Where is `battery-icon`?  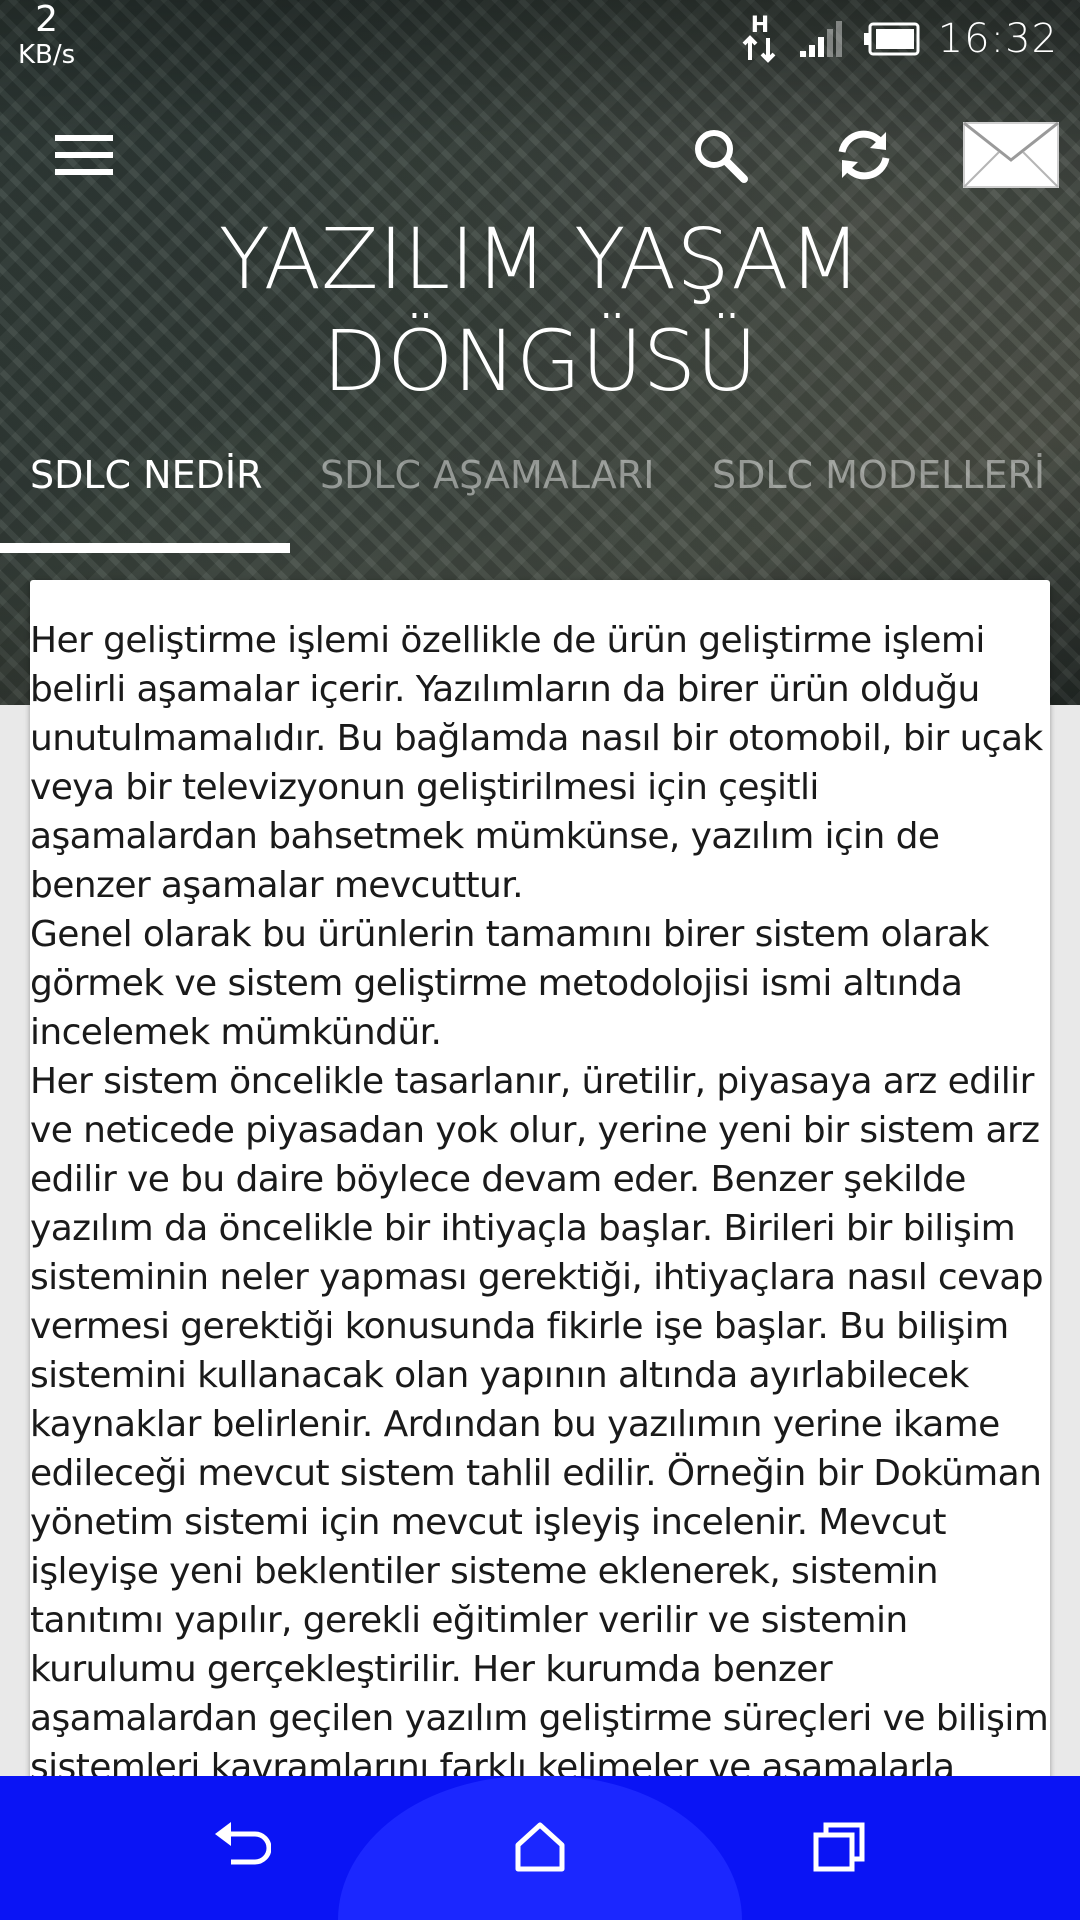 battery-icon is located at coordinates (891, 39).